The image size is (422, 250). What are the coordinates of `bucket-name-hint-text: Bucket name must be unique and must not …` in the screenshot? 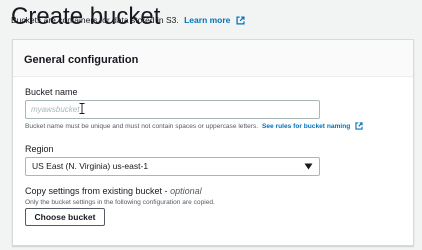 It's located at (142, 126).